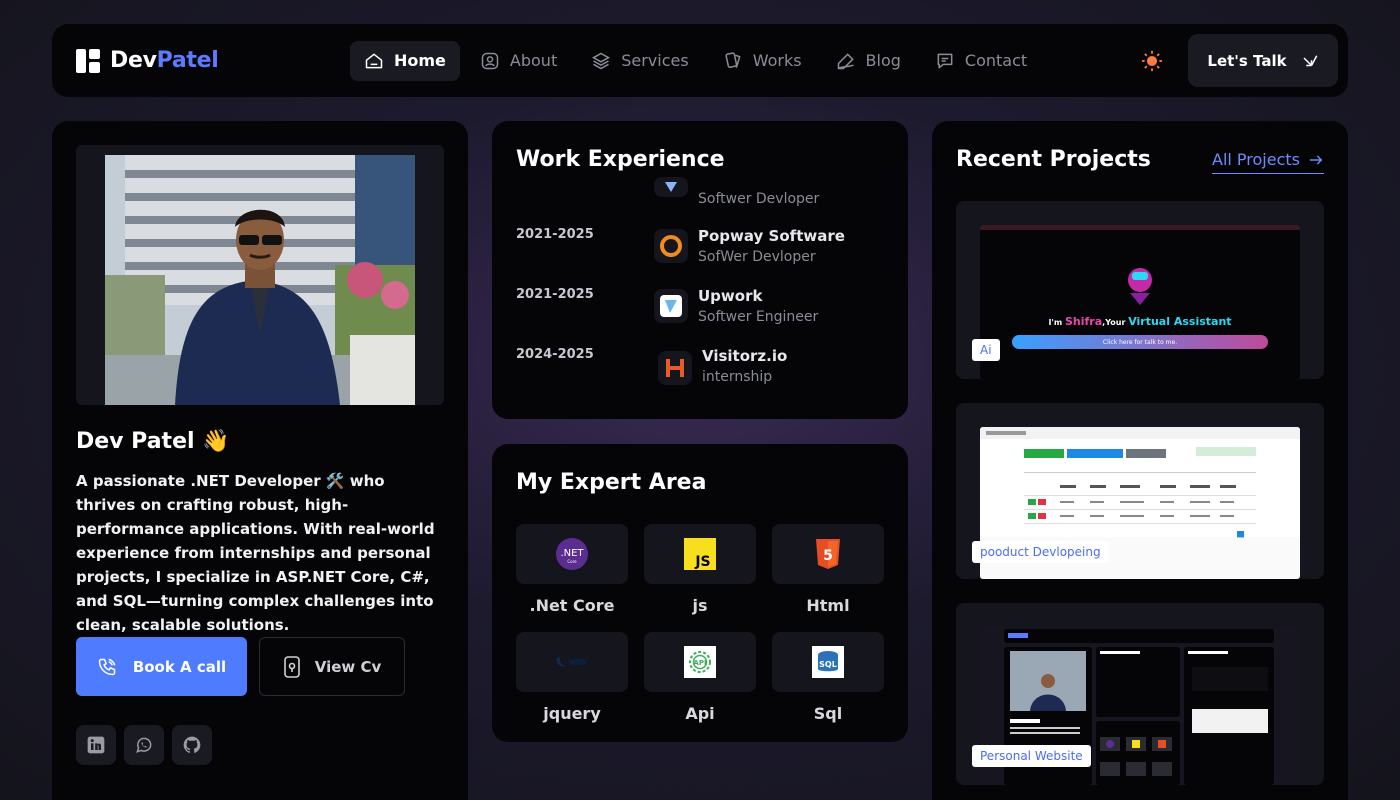  Describe the element at coordinates (291, 666) in the screenshot. I see `document-icon` at that location.